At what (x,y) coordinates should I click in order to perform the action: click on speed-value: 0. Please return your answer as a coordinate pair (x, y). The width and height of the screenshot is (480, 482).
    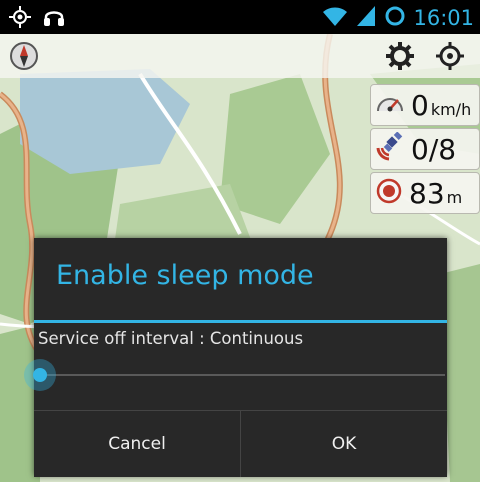
    Looking at the image, I should click on (420, 105).